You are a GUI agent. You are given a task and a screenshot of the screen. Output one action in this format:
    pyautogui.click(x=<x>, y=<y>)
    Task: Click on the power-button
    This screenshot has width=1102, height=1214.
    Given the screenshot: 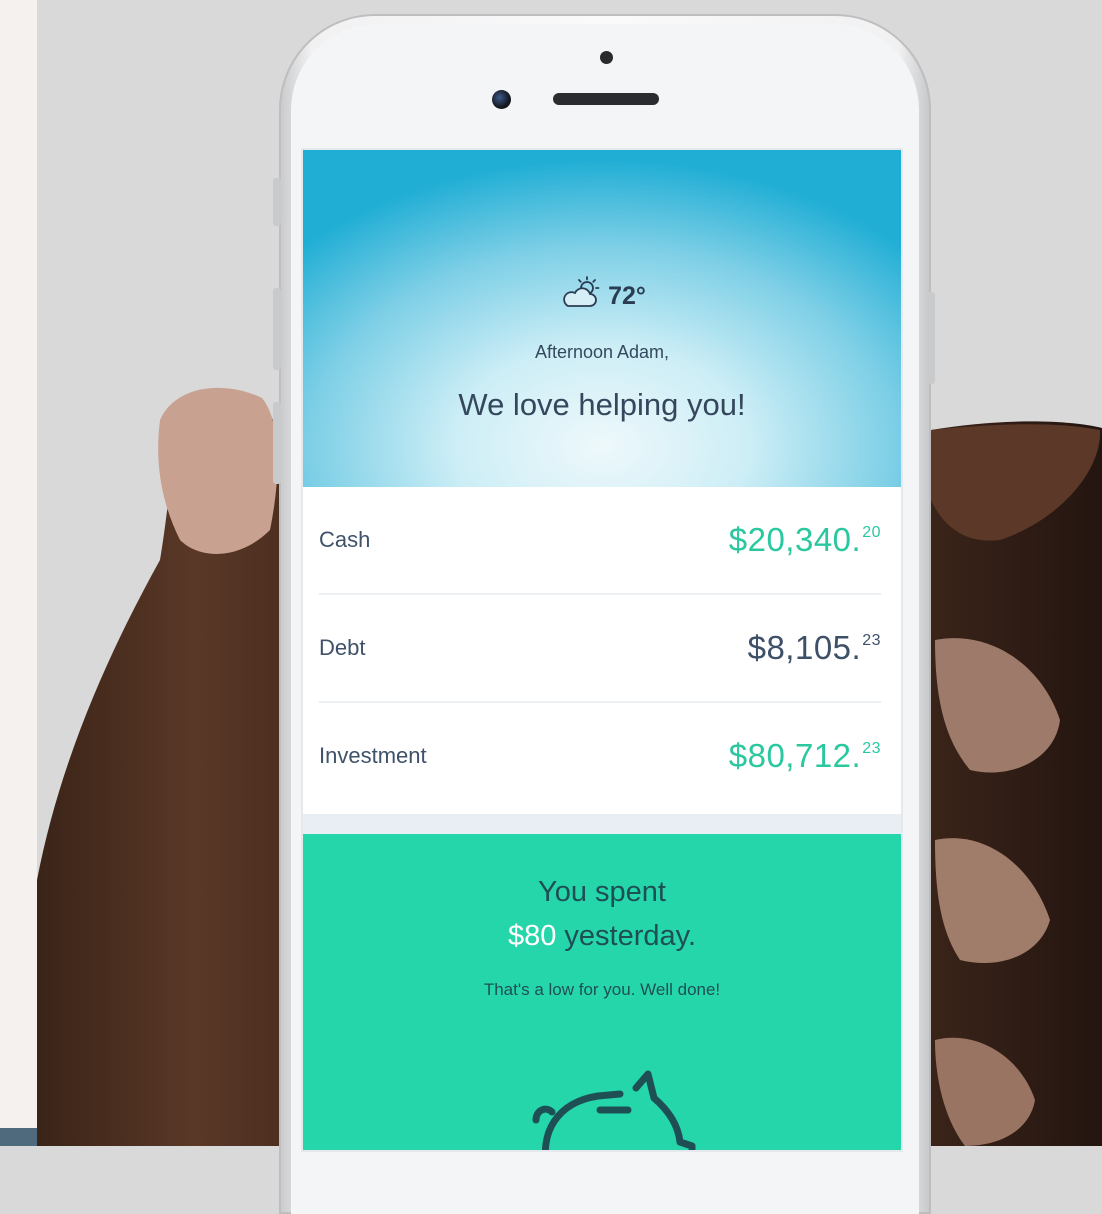 What is the action you would take?
    pyautogui.click(x=931, y=338)
    